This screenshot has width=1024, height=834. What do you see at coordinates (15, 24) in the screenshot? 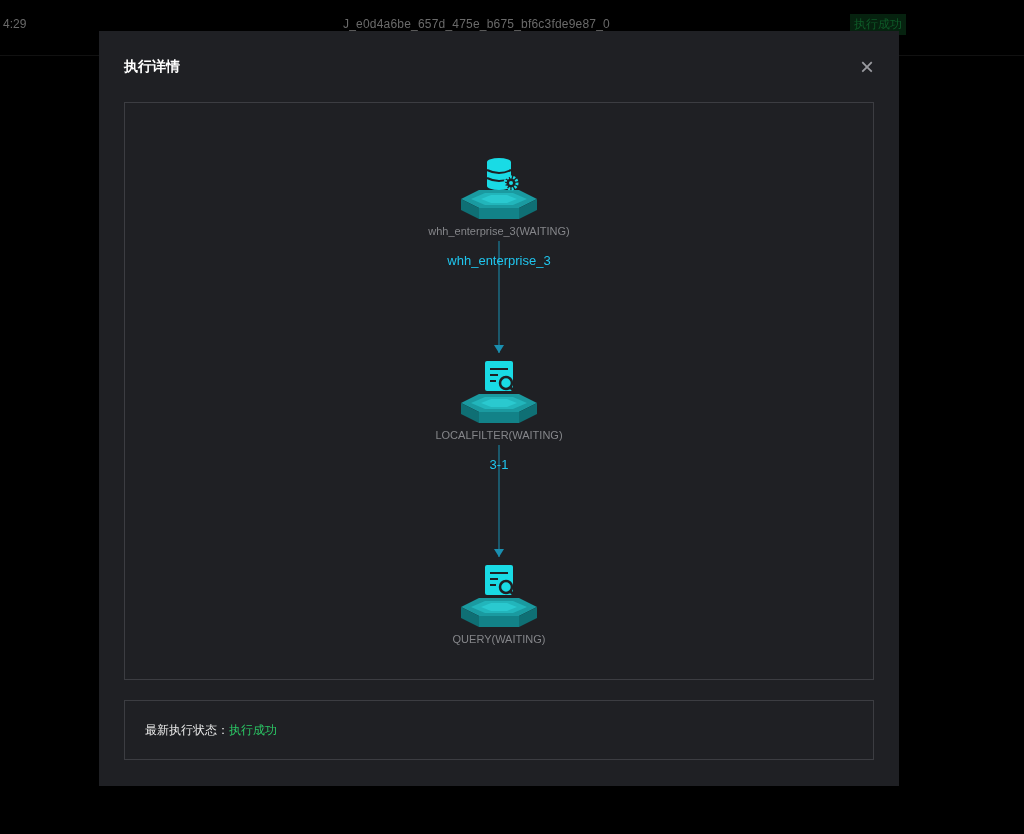
I see `time-text: 4:29` at bounding box center [15, 24].